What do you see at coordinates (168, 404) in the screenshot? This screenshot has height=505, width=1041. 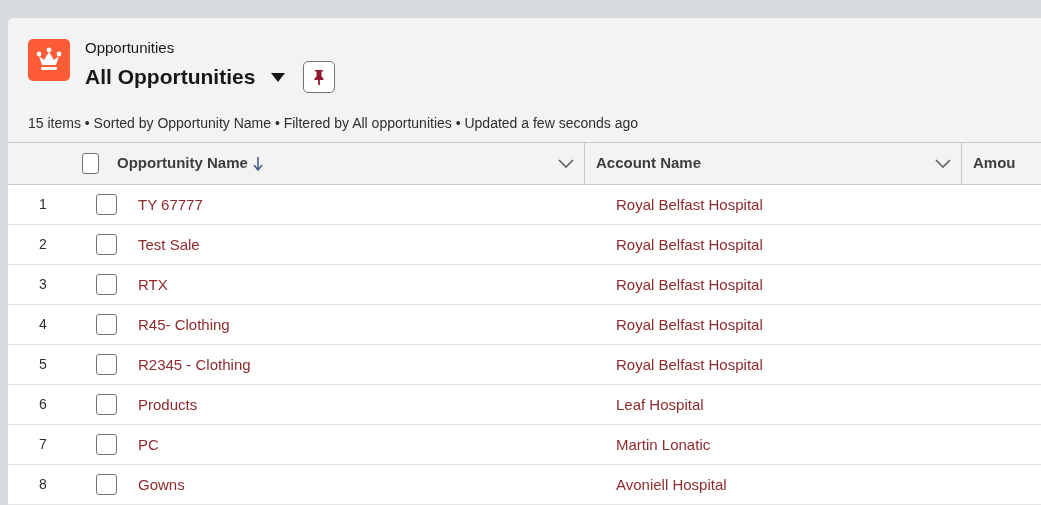 I see `opportunity-link: Products` at bounding box center [168, 404].